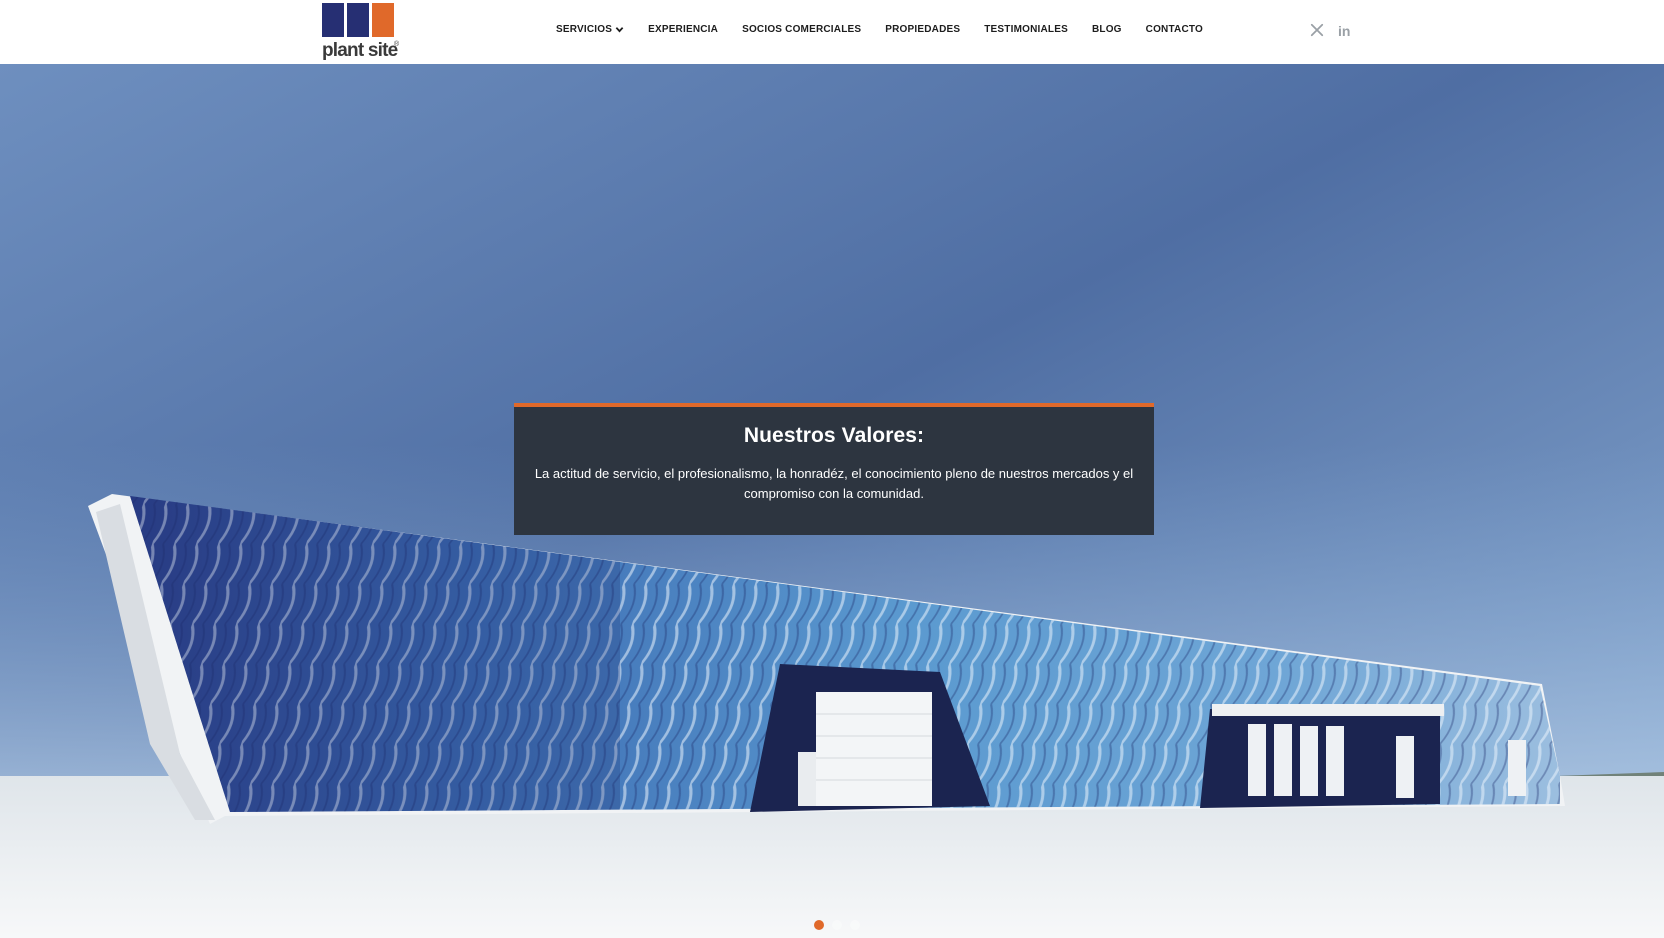  I want to click on logo-square-orange, so click(383, 20).